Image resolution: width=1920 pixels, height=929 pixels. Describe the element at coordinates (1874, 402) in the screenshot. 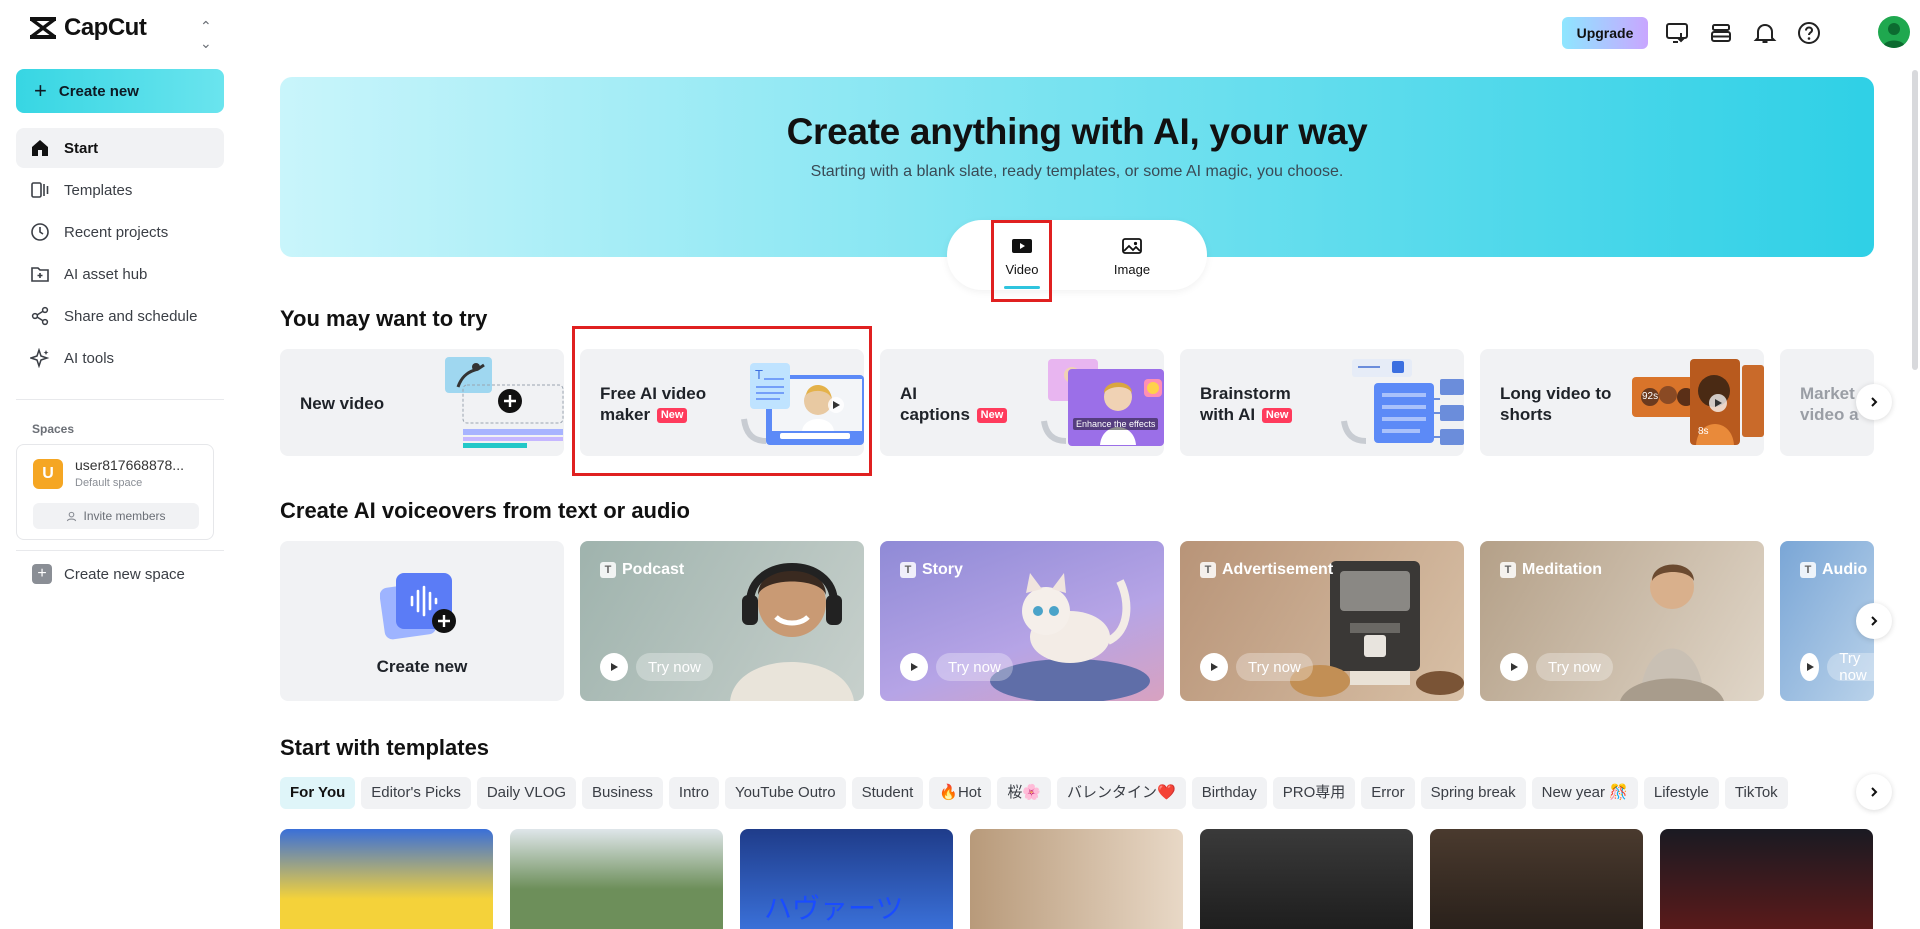

I see `try-next-arrow` at that location.